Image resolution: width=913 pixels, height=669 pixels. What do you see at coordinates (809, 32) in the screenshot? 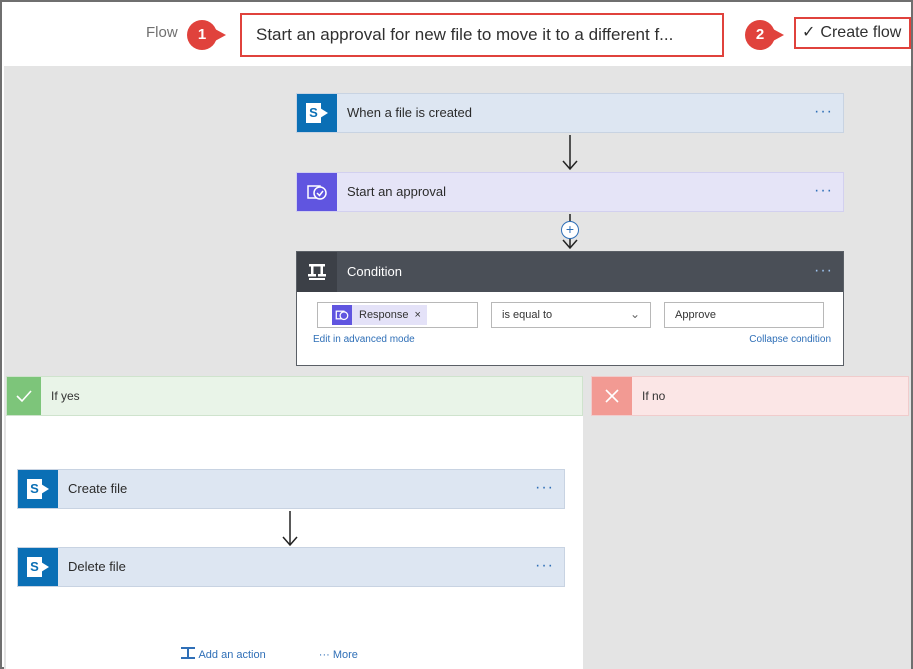
I see `checkmark-icon: ✓` at bounding box center [809, 32].